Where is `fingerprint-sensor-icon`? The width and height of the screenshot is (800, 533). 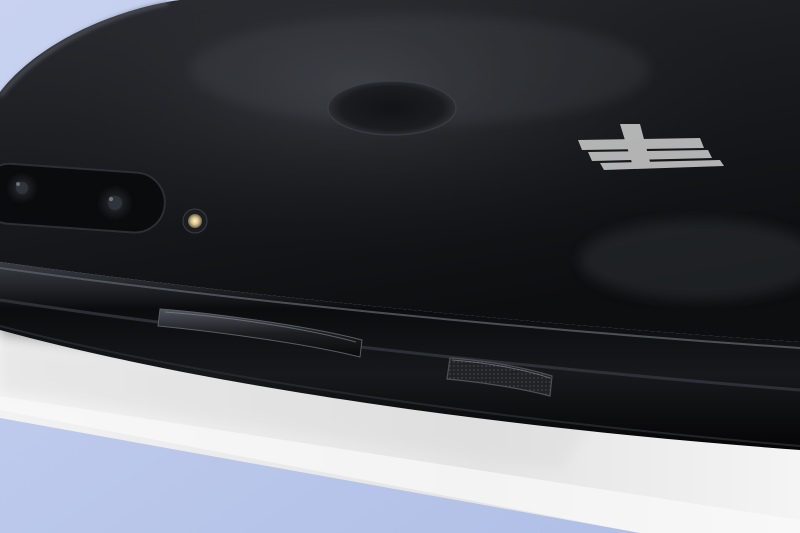 fingerprint-sensor-icon is located at coordinates (392, 108).